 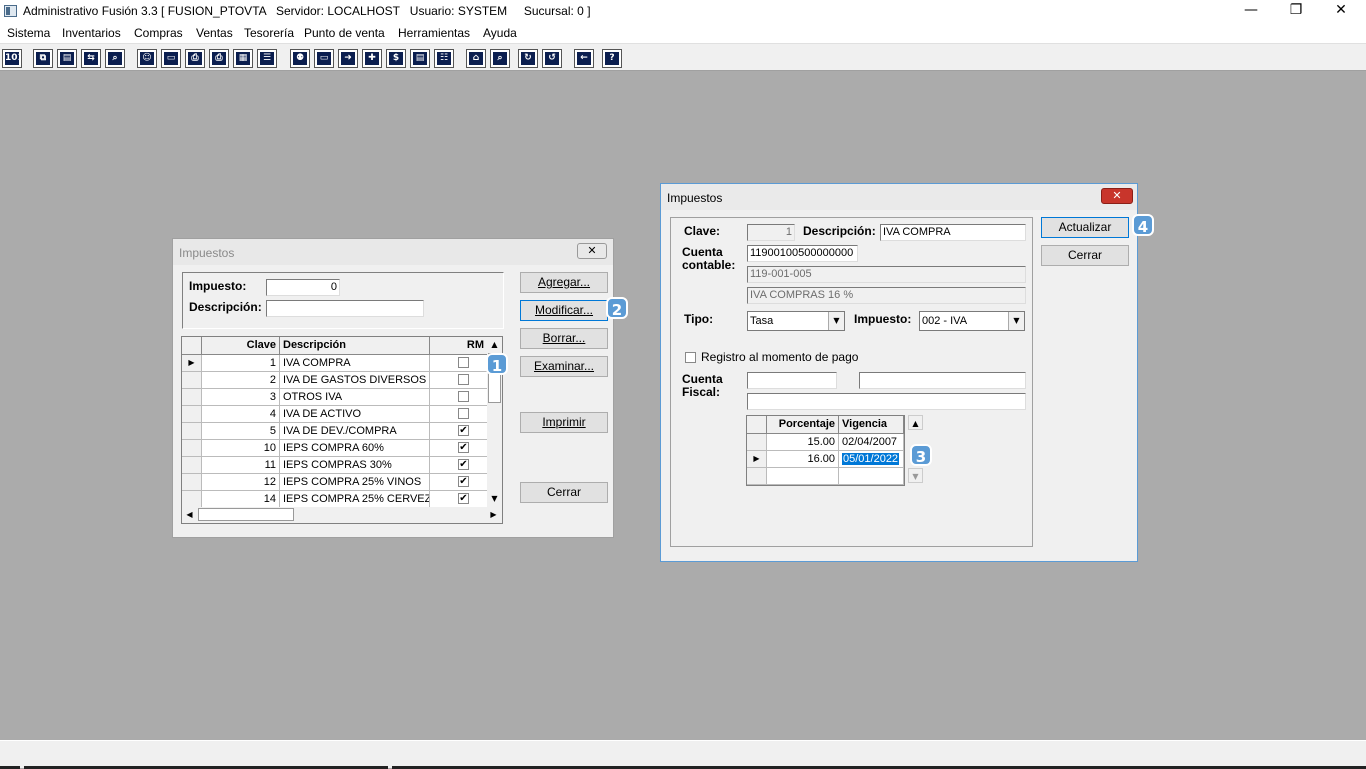 I want to click on rate-cell-vigencia: 02/04/2007, so click(x=871, y=442).